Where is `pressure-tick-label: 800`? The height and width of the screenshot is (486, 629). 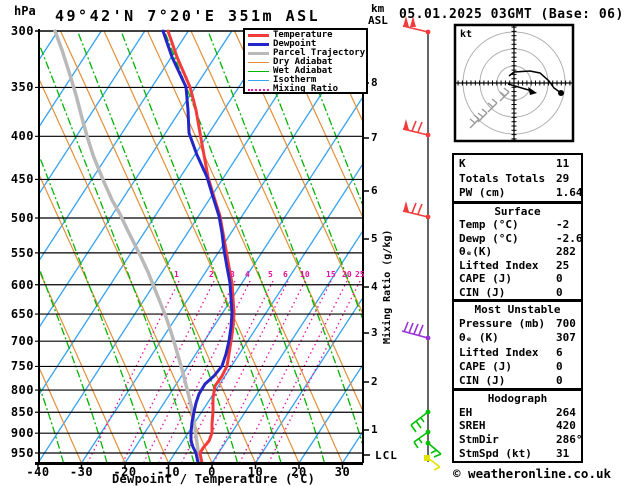
pressure-tick-label: 800 is located at coordinates (22, 390).